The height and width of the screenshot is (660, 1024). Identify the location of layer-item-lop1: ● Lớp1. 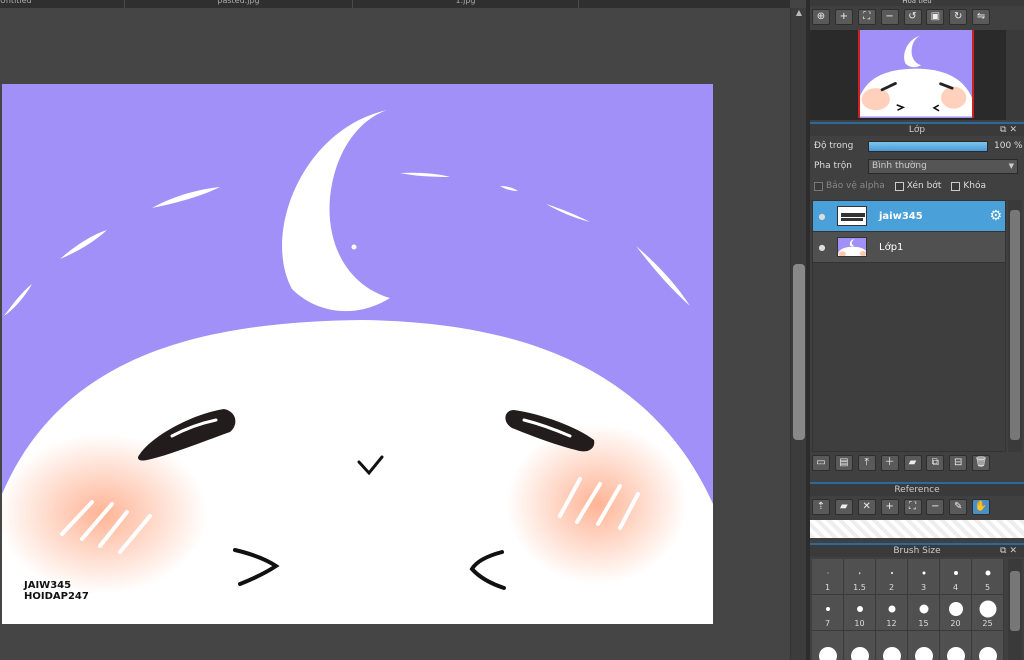
(909, 247).